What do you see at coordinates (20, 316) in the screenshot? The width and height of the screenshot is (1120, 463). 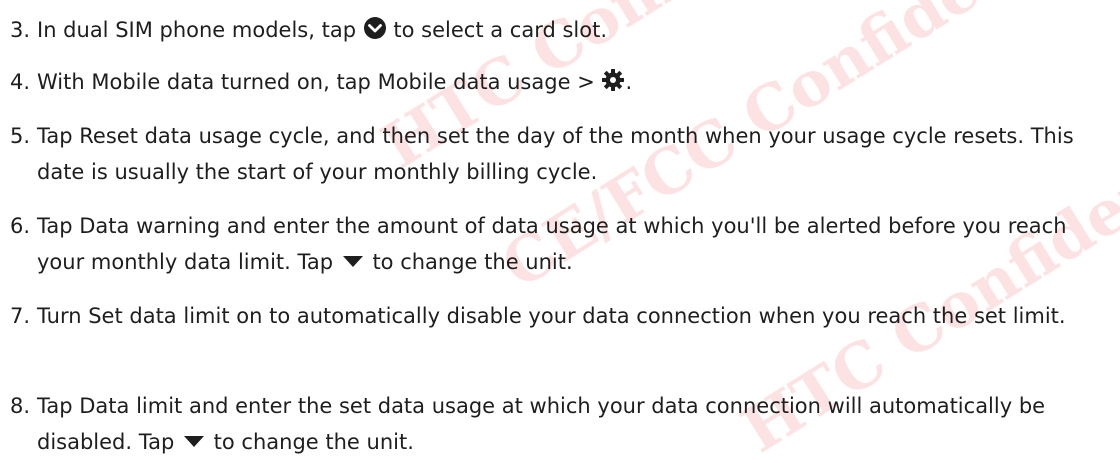 I see `step-number: 7.` at bounding box center [20, 316].